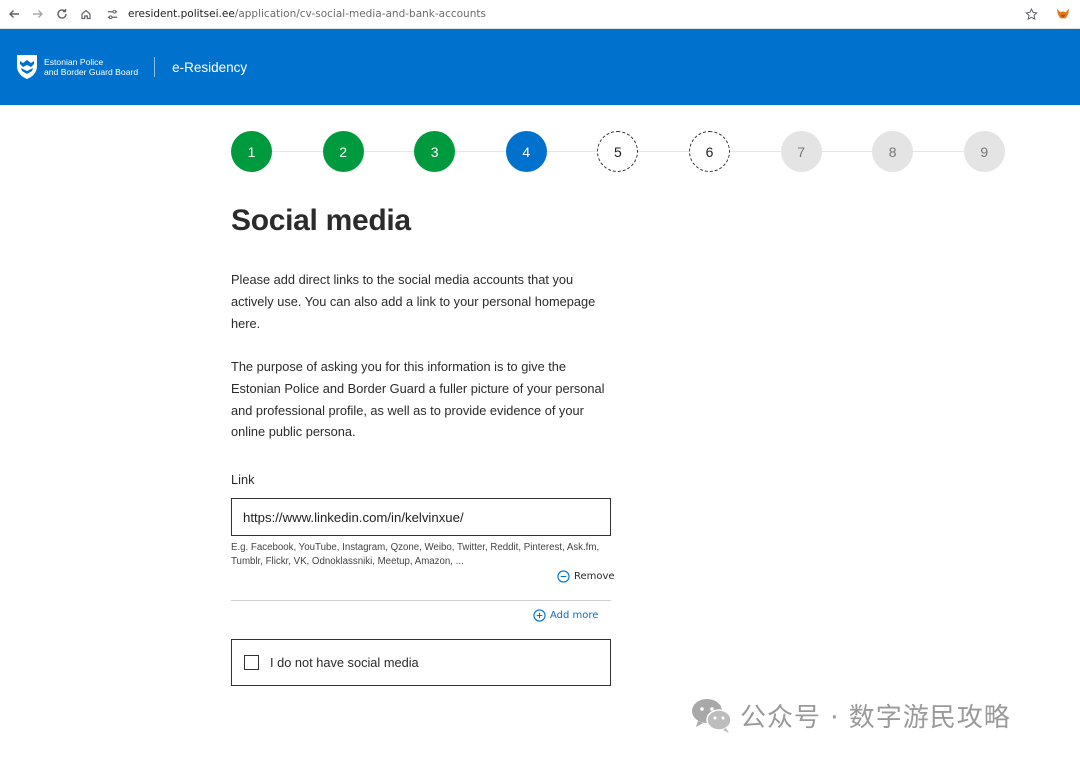  Describe the element at coordinates (181, 14) in the screenshot. I see `url-host: eresident.politsei.ee` at that location.